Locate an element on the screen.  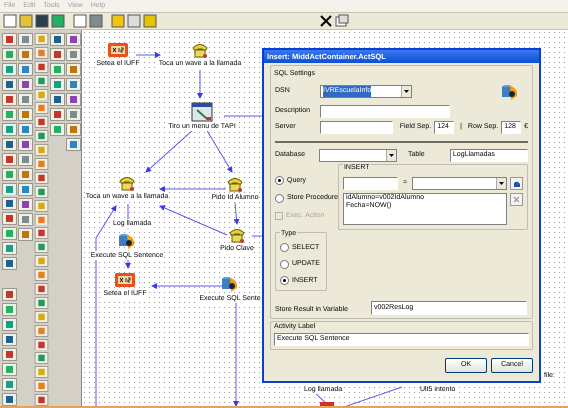
column-field is located at coordinates (370, 183).